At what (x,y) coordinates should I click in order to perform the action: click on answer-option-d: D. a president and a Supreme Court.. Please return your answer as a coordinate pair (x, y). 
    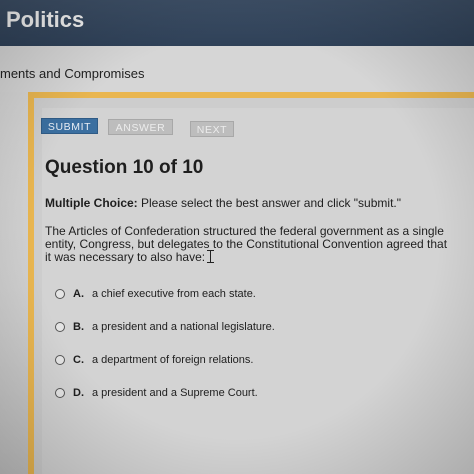
    Looking at the image, I should click on (156, 393).